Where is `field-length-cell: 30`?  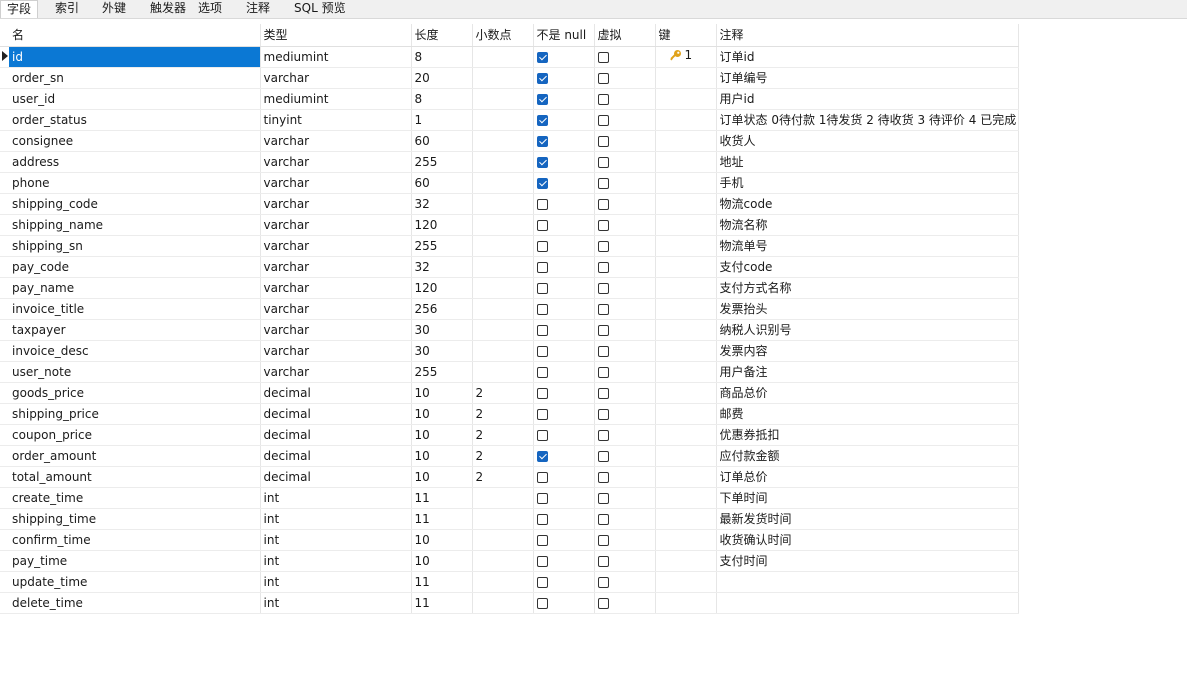 field-length-cell: 30 is located at coordinates (442, 330).